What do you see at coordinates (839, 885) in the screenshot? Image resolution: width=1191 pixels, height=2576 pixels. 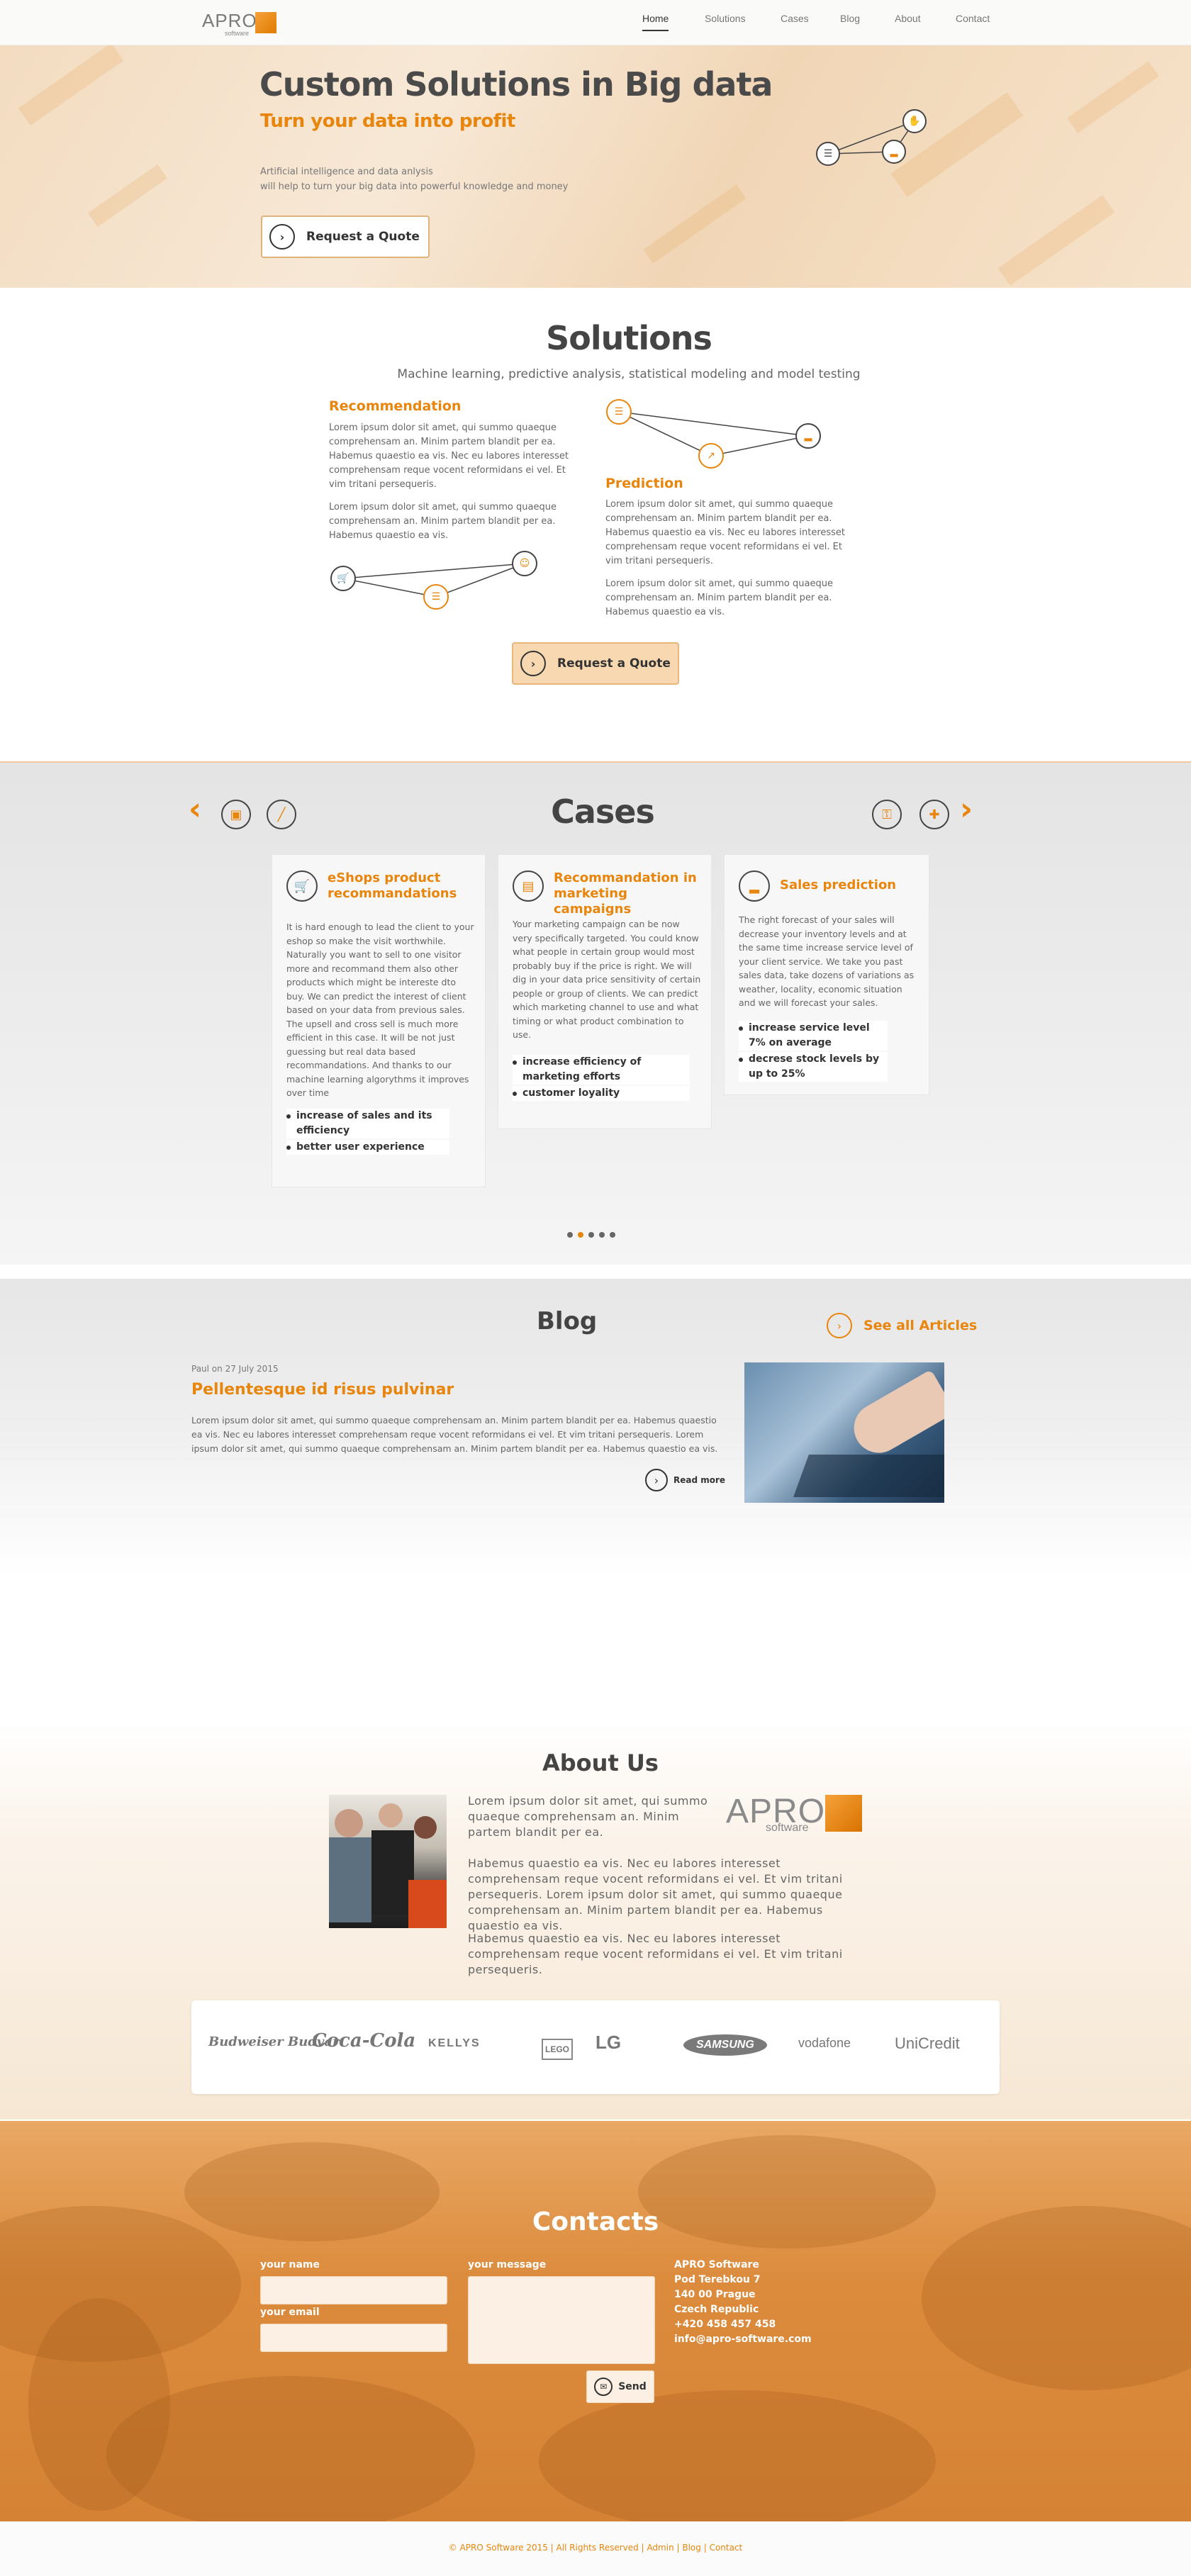 I see `case-title: Sales prediction` at bounding box center [839, 885].